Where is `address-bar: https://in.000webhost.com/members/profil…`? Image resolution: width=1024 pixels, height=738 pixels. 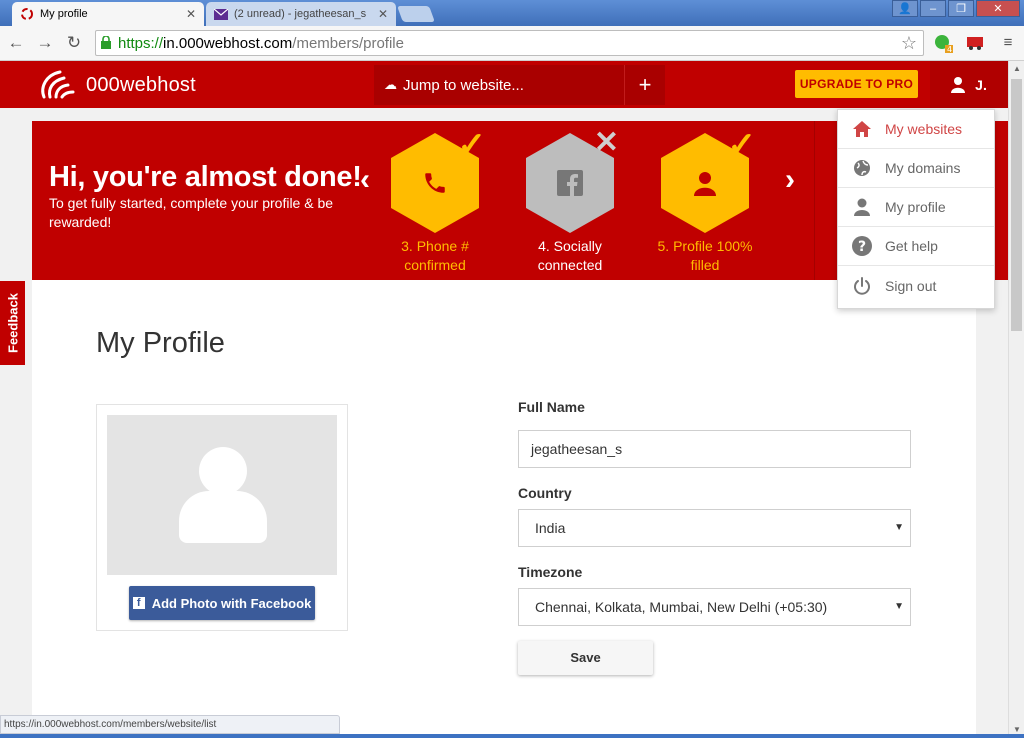 address-bar: https://in.000webhost.com/members/profil… is located at coordinates (509, 43).